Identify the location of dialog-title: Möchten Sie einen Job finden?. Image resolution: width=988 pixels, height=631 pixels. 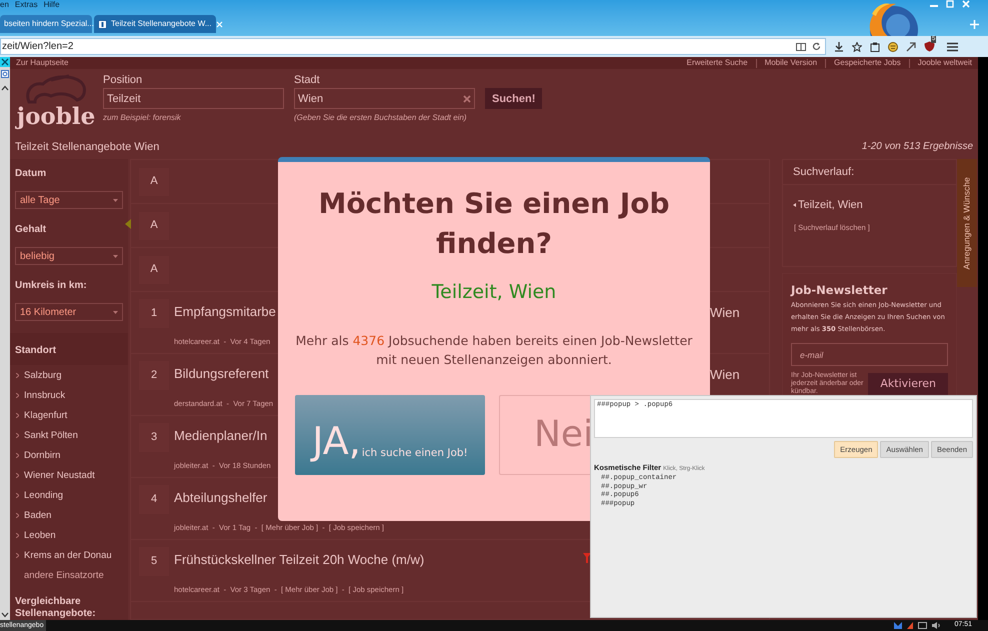
(494, 224).